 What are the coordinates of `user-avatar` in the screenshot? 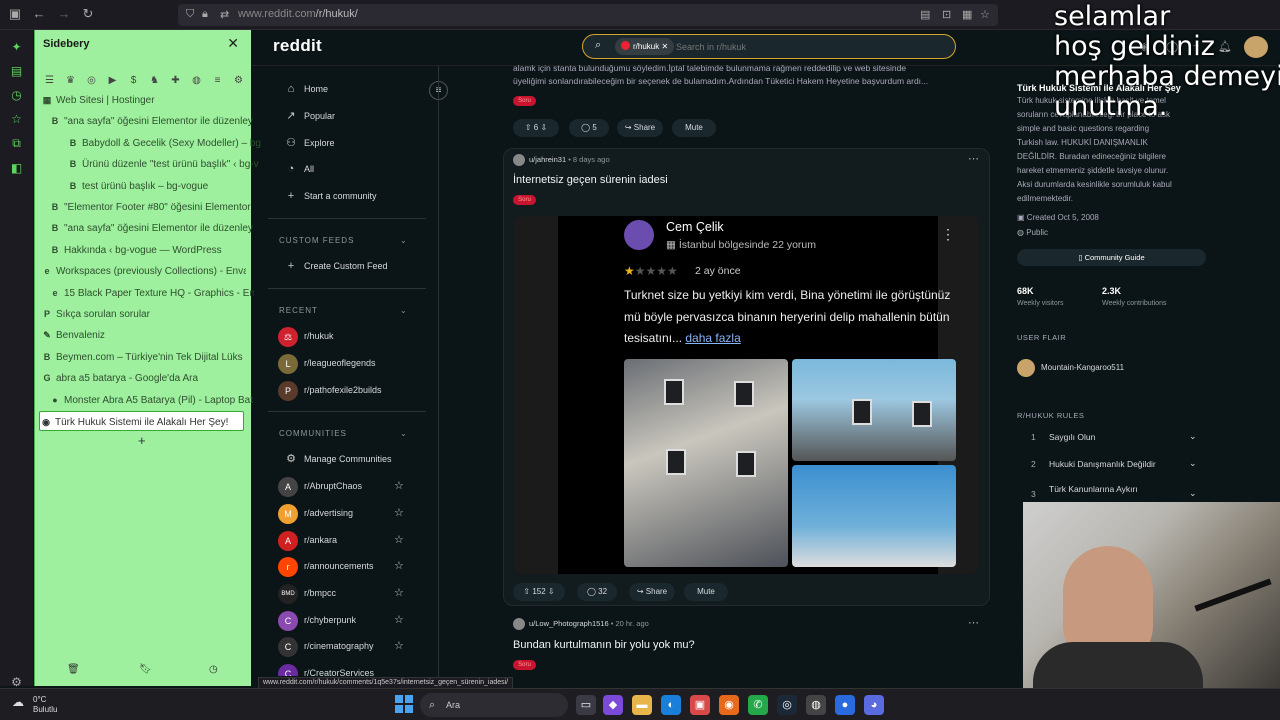 It's located at (519, 624).